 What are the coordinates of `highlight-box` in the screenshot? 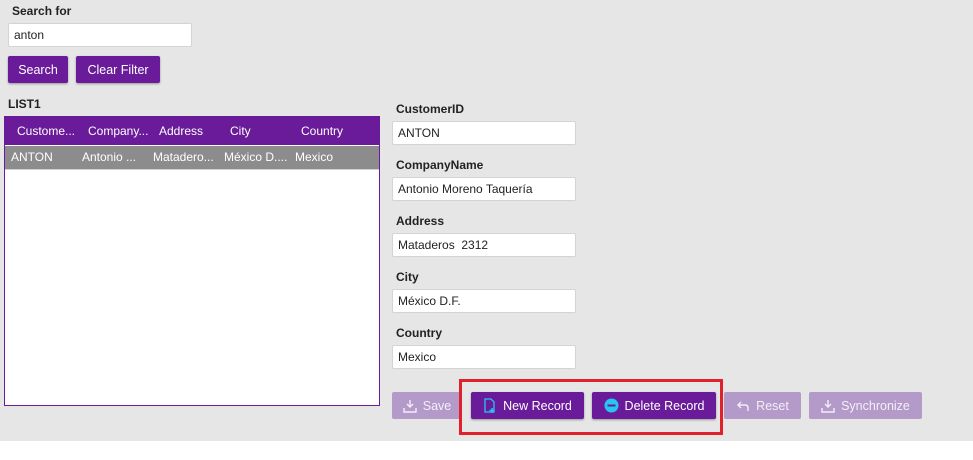 It's located at (591, 407).